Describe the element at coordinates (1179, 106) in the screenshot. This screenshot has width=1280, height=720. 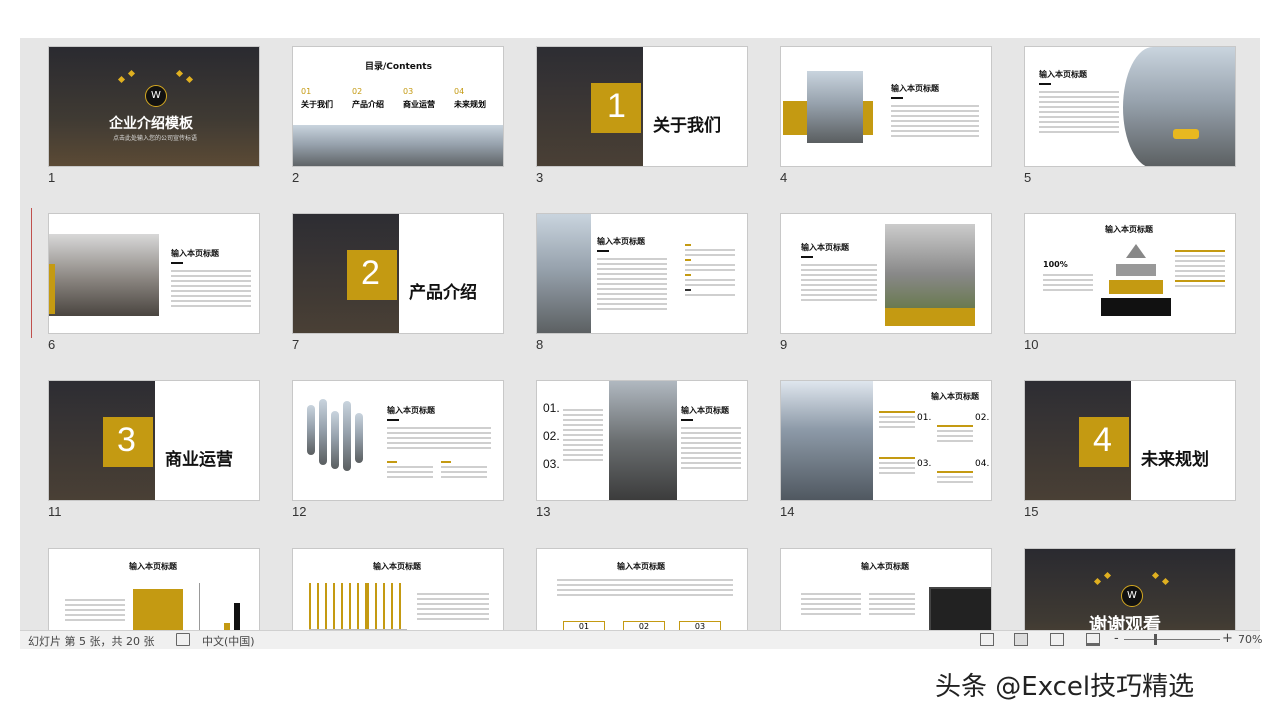
I see `street-photo` at that location.